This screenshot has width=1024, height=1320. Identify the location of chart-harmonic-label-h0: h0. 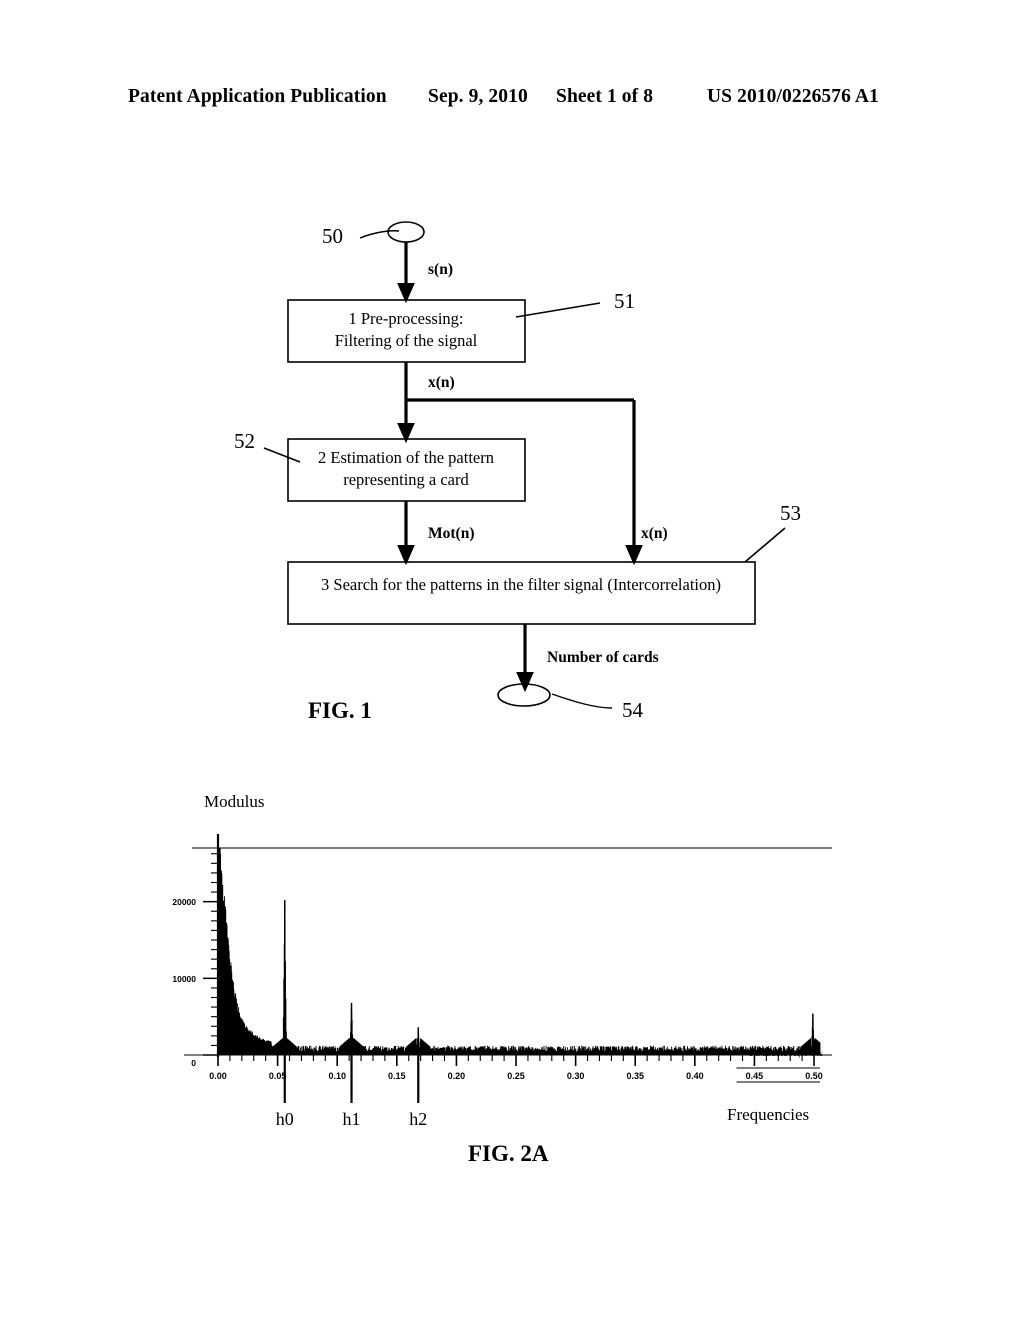
(285, 1119).